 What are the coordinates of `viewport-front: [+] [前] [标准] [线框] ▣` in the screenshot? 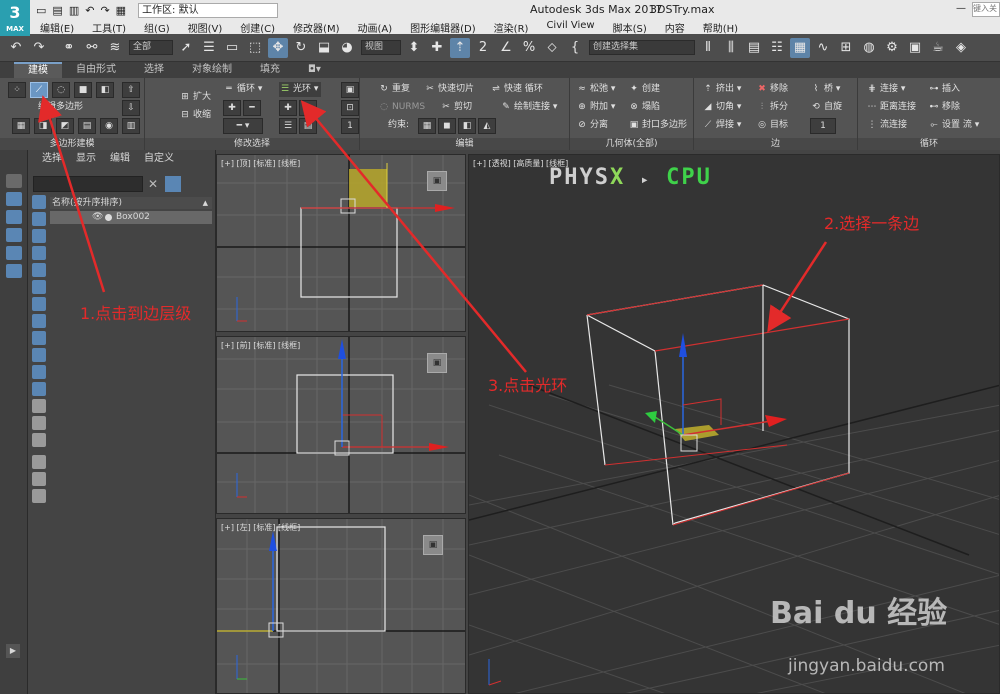 It's located at (341, 425).